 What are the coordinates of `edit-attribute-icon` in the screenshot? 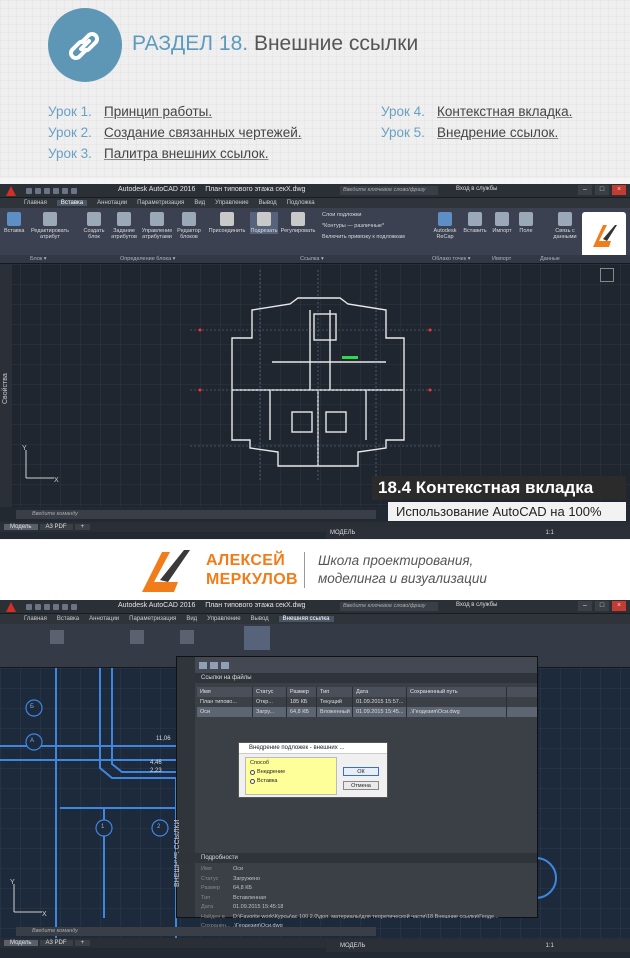 It's located at (50, 219).